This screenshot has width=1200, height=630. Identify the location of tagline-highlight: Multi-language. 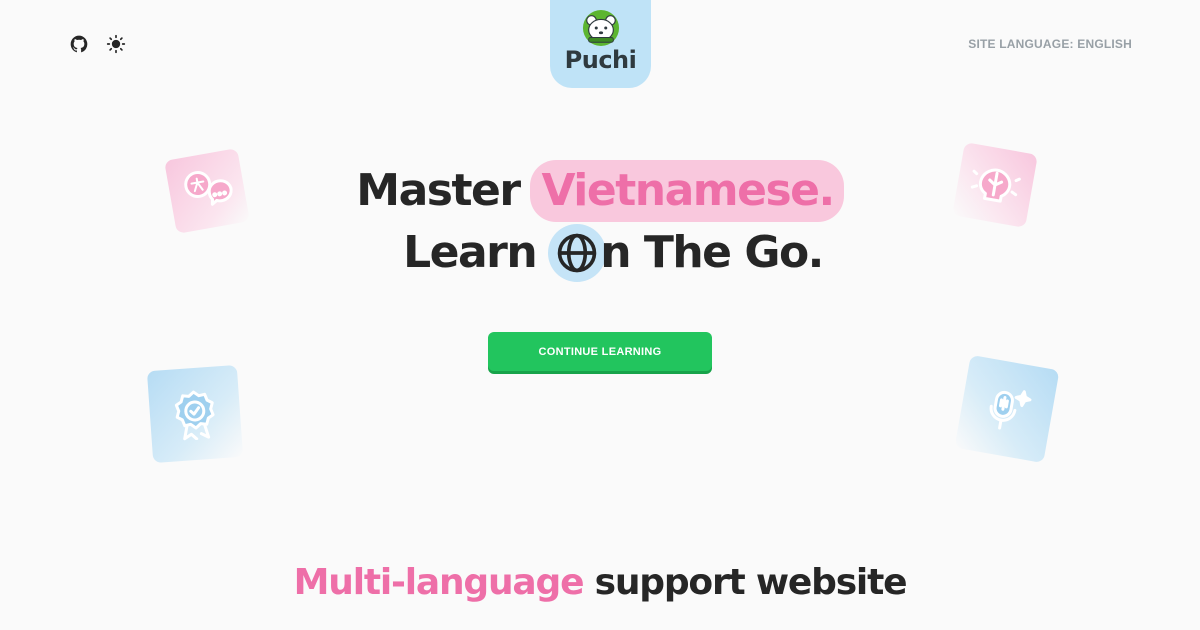
(439, 582).